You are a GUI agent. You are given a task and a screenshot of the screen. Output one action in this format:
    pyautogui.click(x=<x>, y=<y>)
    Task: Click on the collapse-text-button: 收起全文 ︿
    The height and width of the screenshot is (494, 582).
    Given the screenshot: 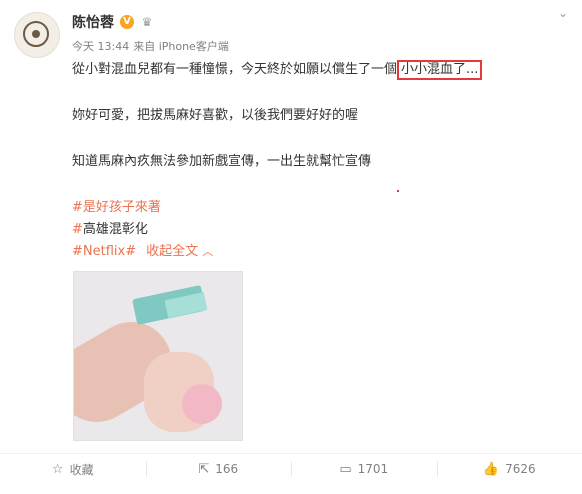 What is the action you would take?
    pyautogui.click(x=179, y=252)
    